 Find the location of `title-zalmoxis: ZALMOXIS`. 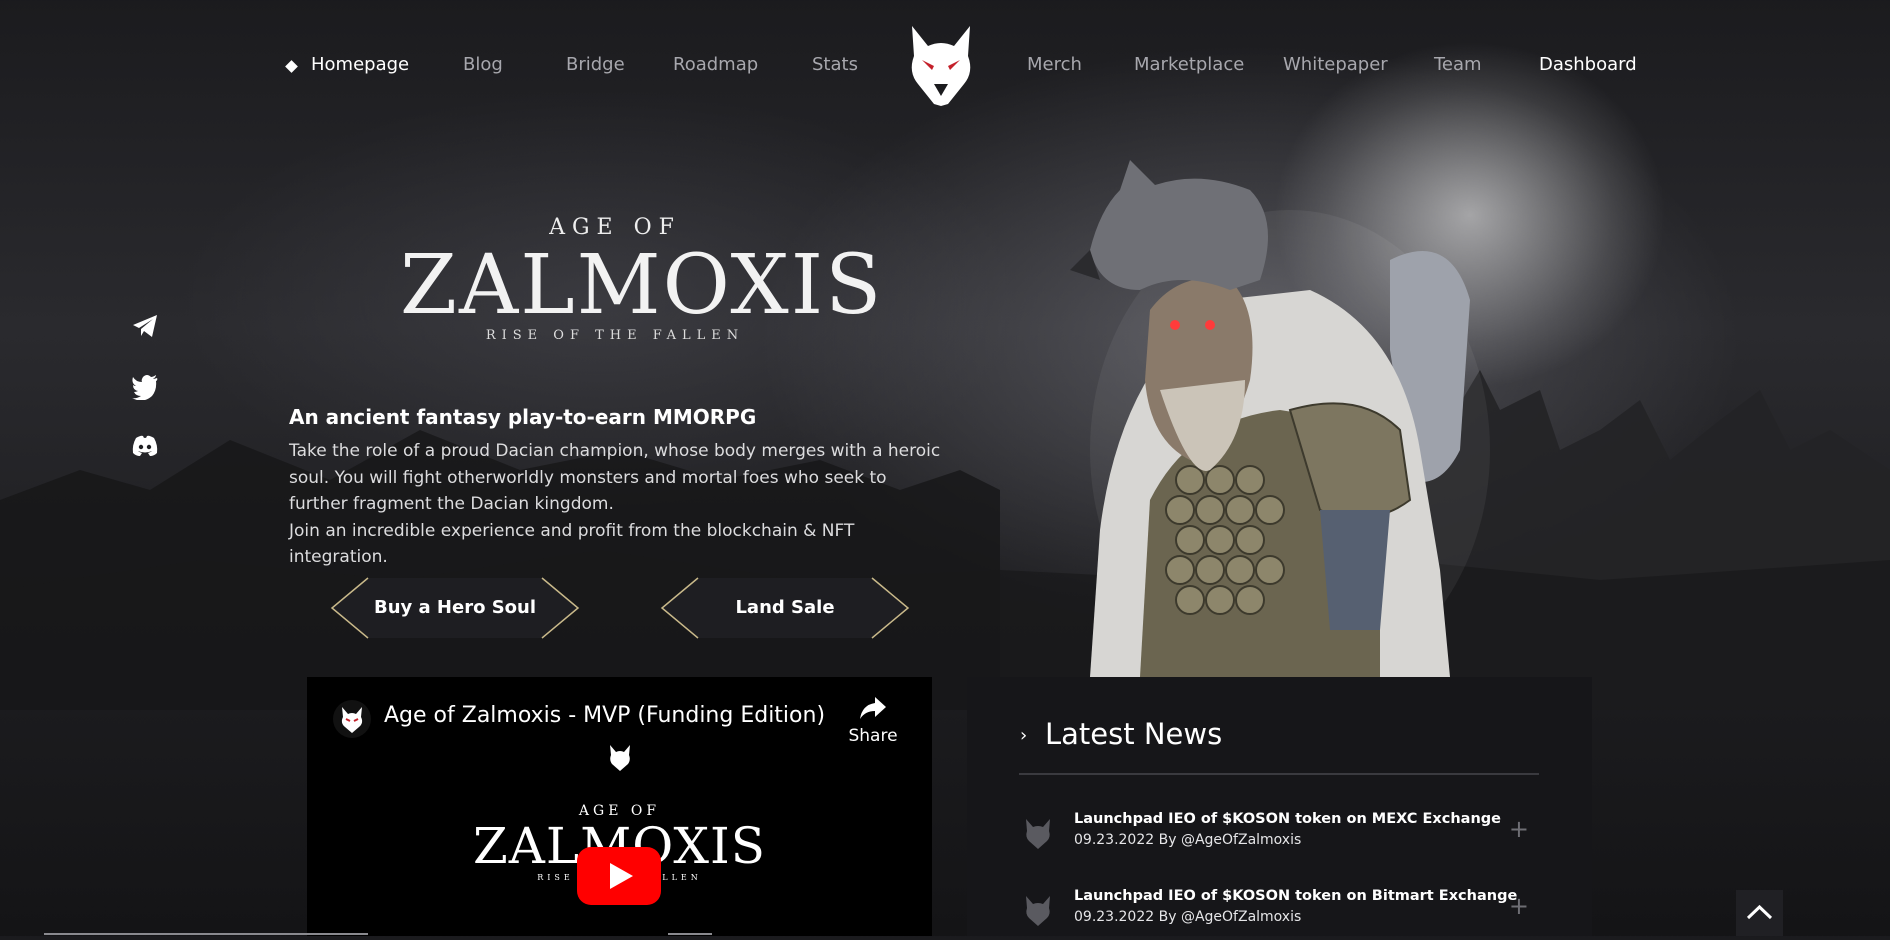

title-zalmoxis: ZALMOXIS is located at coordinates (642, 285).